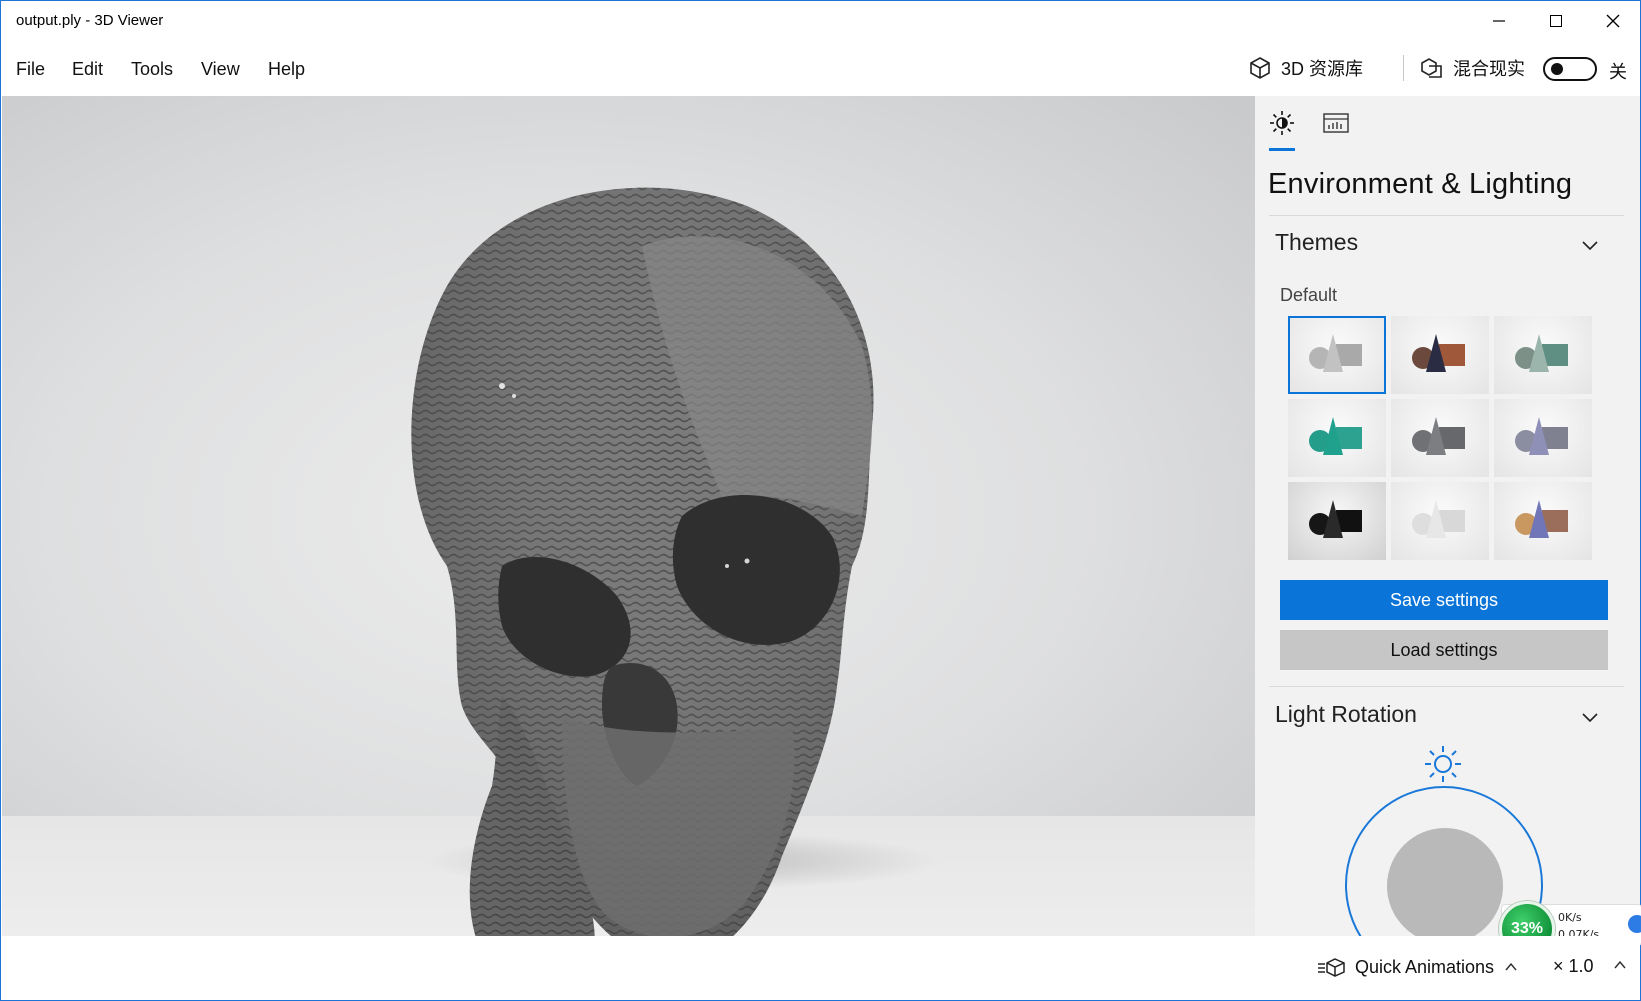 Image resolution: width=1641 pixels, height=1001 pixels. What do you see at coordinates (1634, 924) in the screenshot?
I see `edge-badge-icon` at bounding box center [1634, 924].